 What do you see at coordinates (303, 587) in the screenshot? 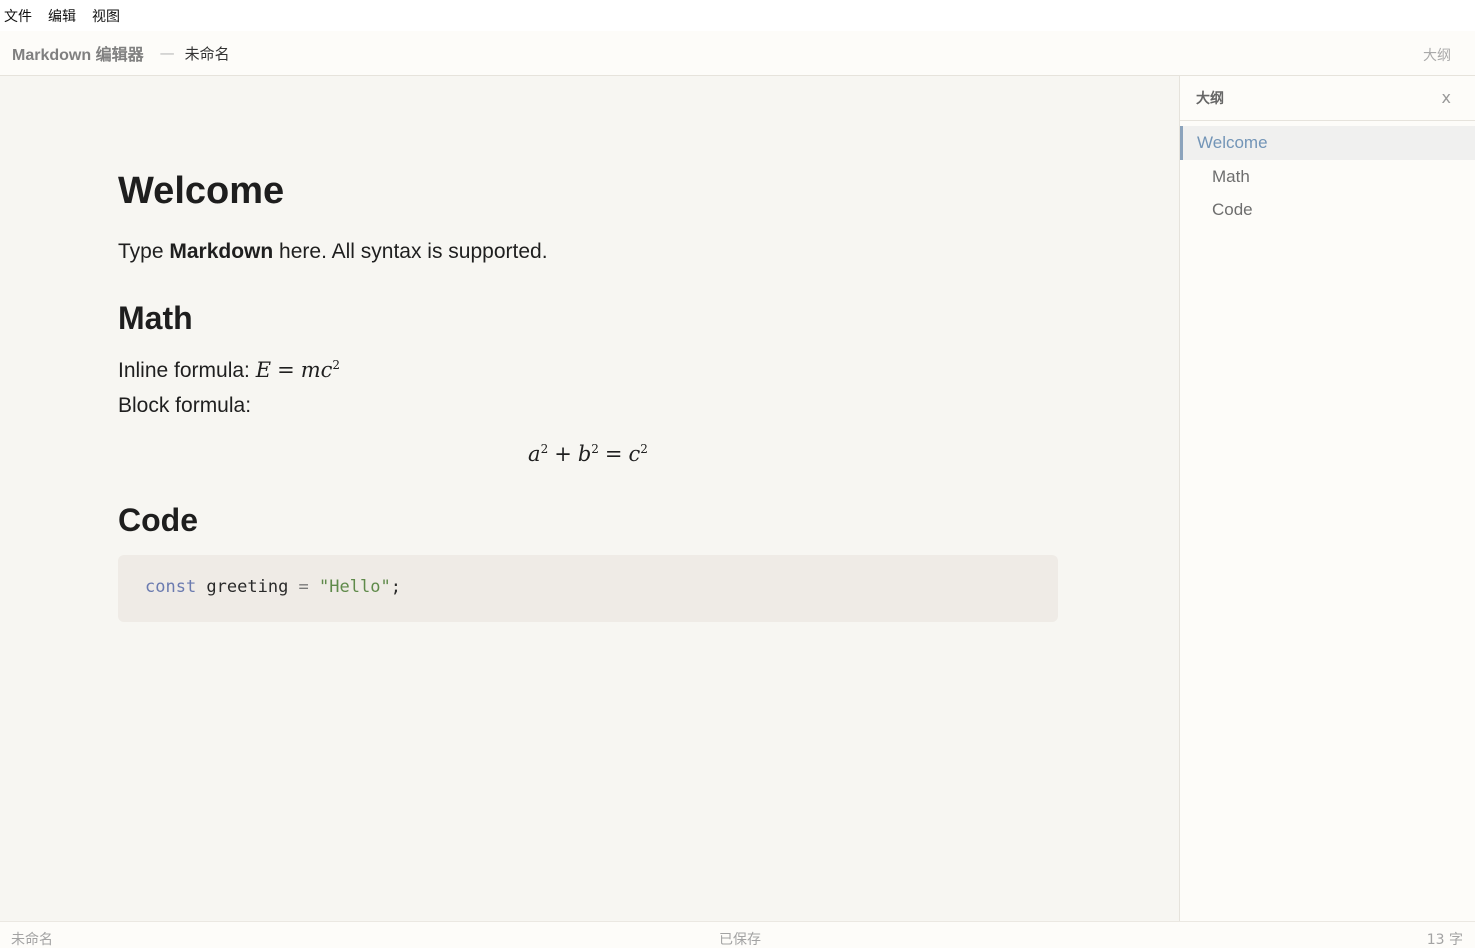
I see `code-operator: =` at bounding box center [303, 587].